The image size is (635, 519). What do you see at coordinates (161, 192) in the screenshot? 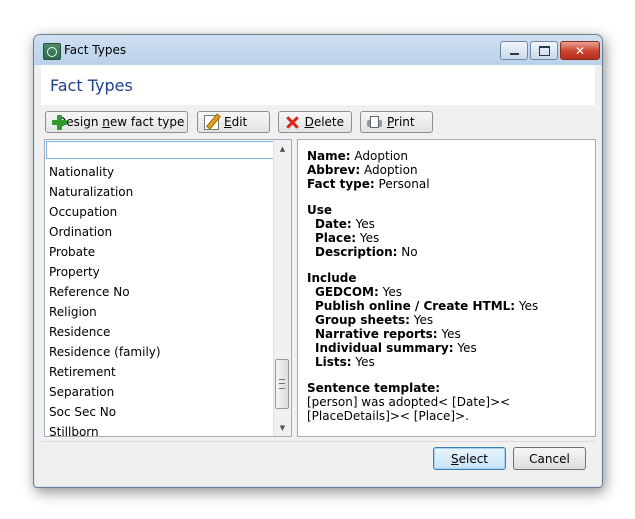
I see `list-item: Naturalization` at bounding box center [161, 192].